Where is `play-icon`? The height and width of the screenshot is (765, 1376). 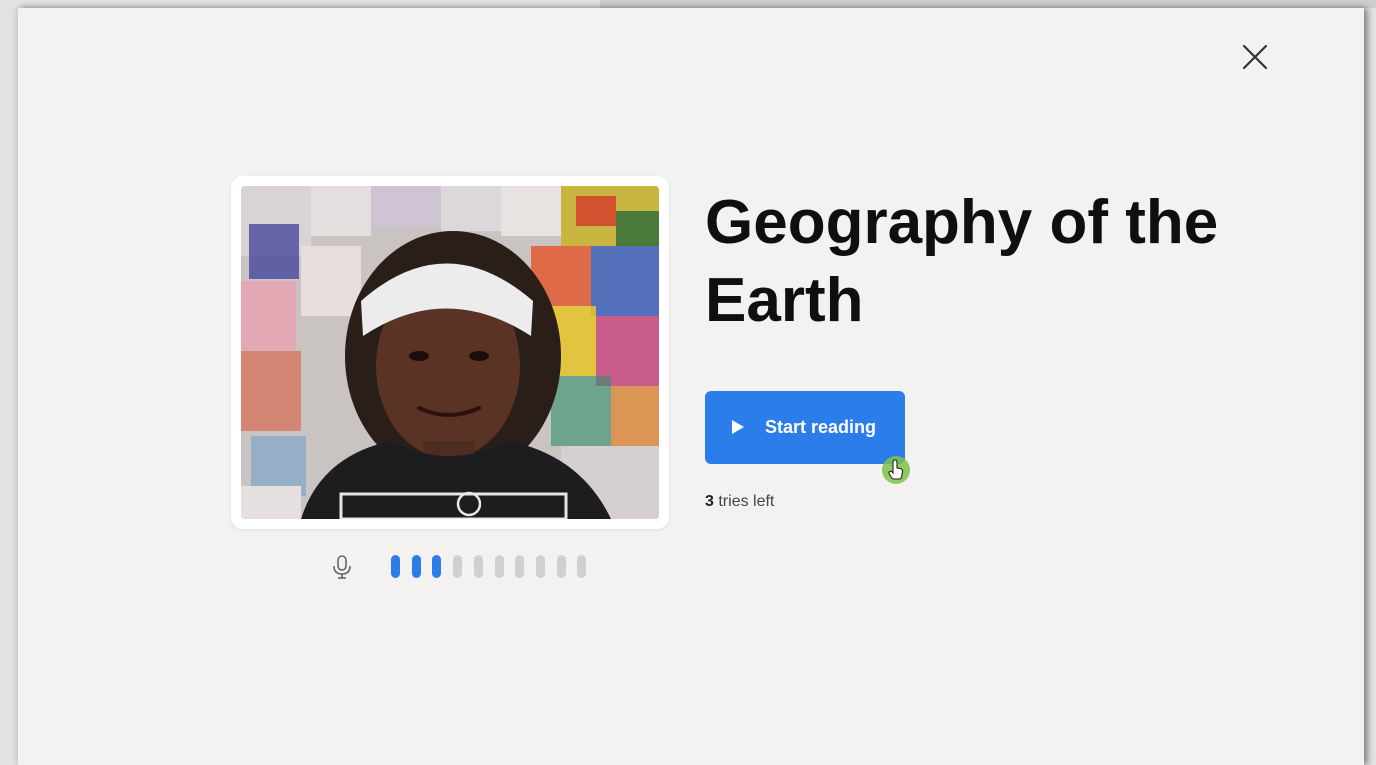 play-icon is located at coordinates (738, 427).